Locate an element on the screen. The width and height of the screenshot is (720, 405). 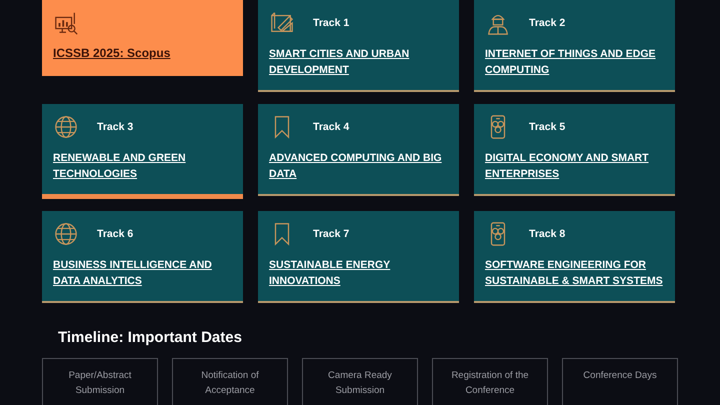
track-label: Track 5 is located at coordinates (547, 127).